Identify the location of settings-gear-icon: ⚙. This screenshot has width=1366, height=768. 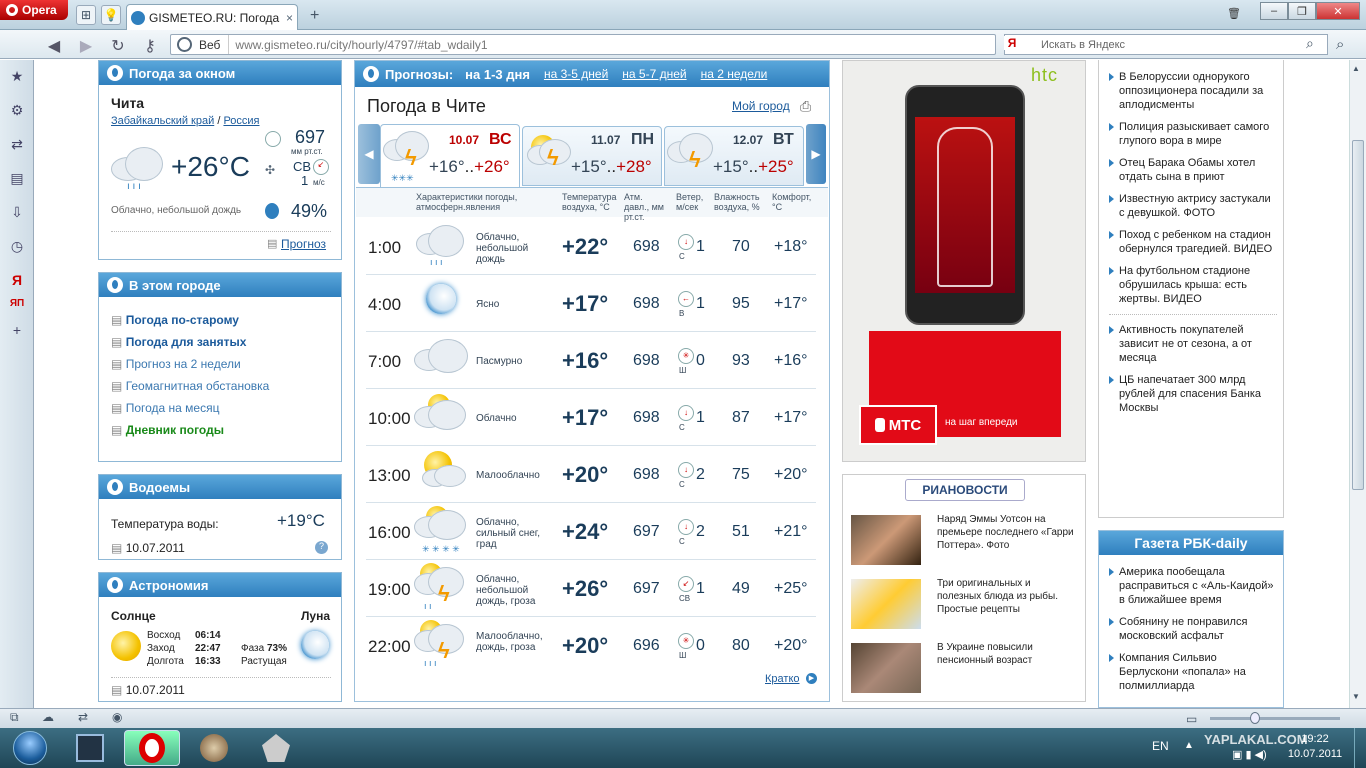
(17, 111).